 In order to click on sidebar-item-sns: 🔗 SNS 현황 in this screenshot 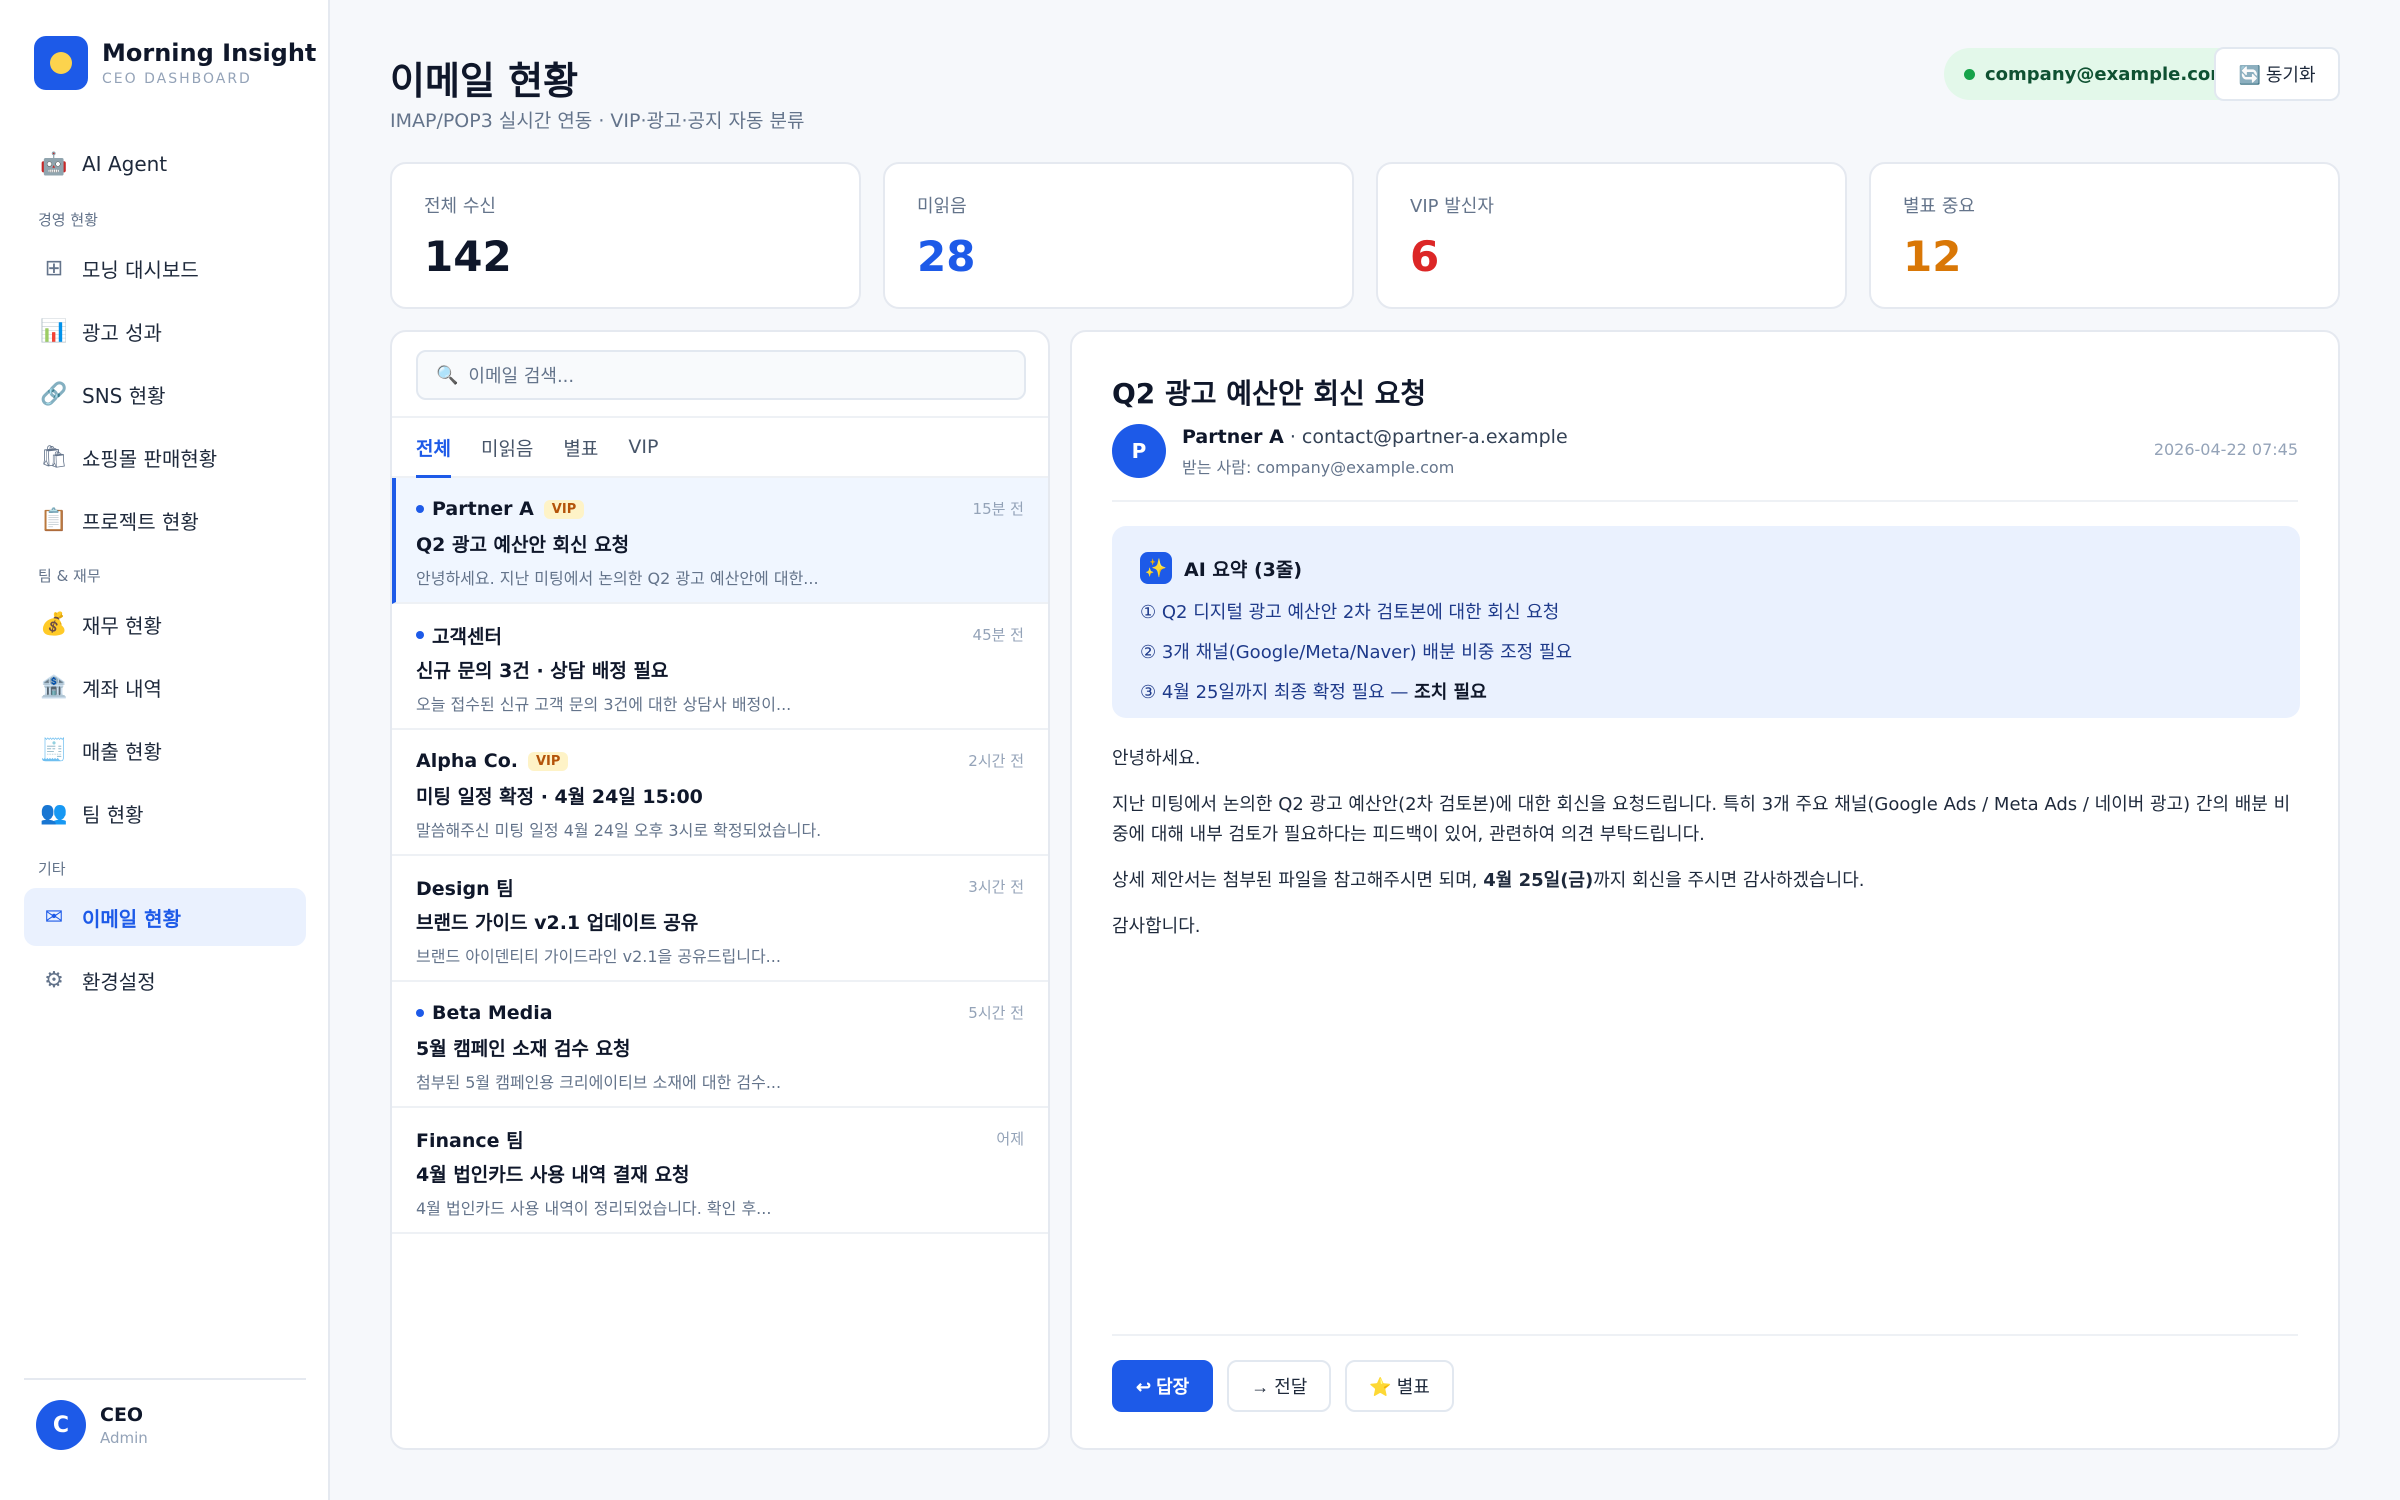, I will do `click(165, 394)`.